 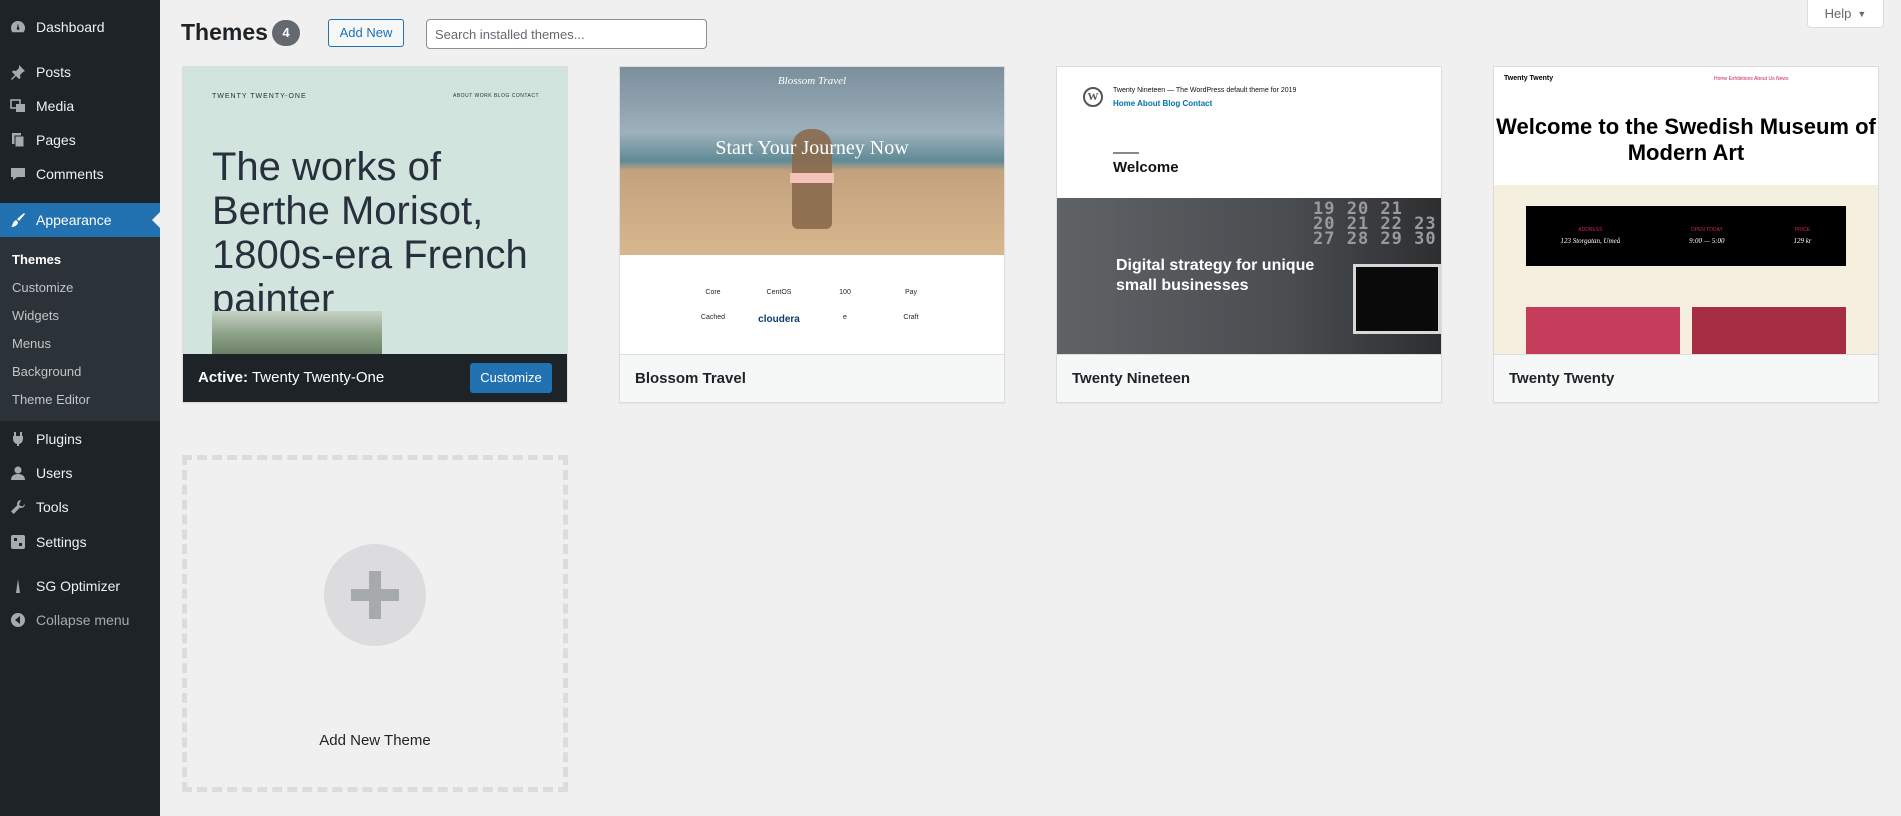 What do you see at coordinates (18, 140) in the screenshot?
I see `pages-icon` at bounding box center [18, 140].